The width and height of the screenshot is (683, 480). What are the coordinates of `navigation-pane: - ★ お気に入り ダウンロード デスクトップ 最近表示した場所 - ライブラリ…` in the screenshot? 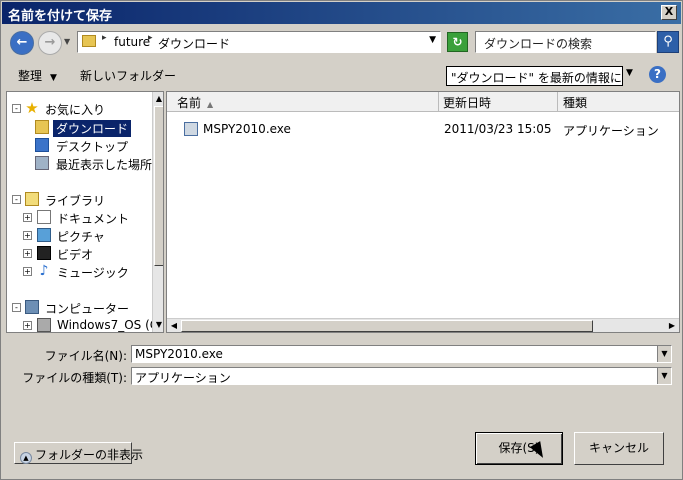 It's located at (85, 212).